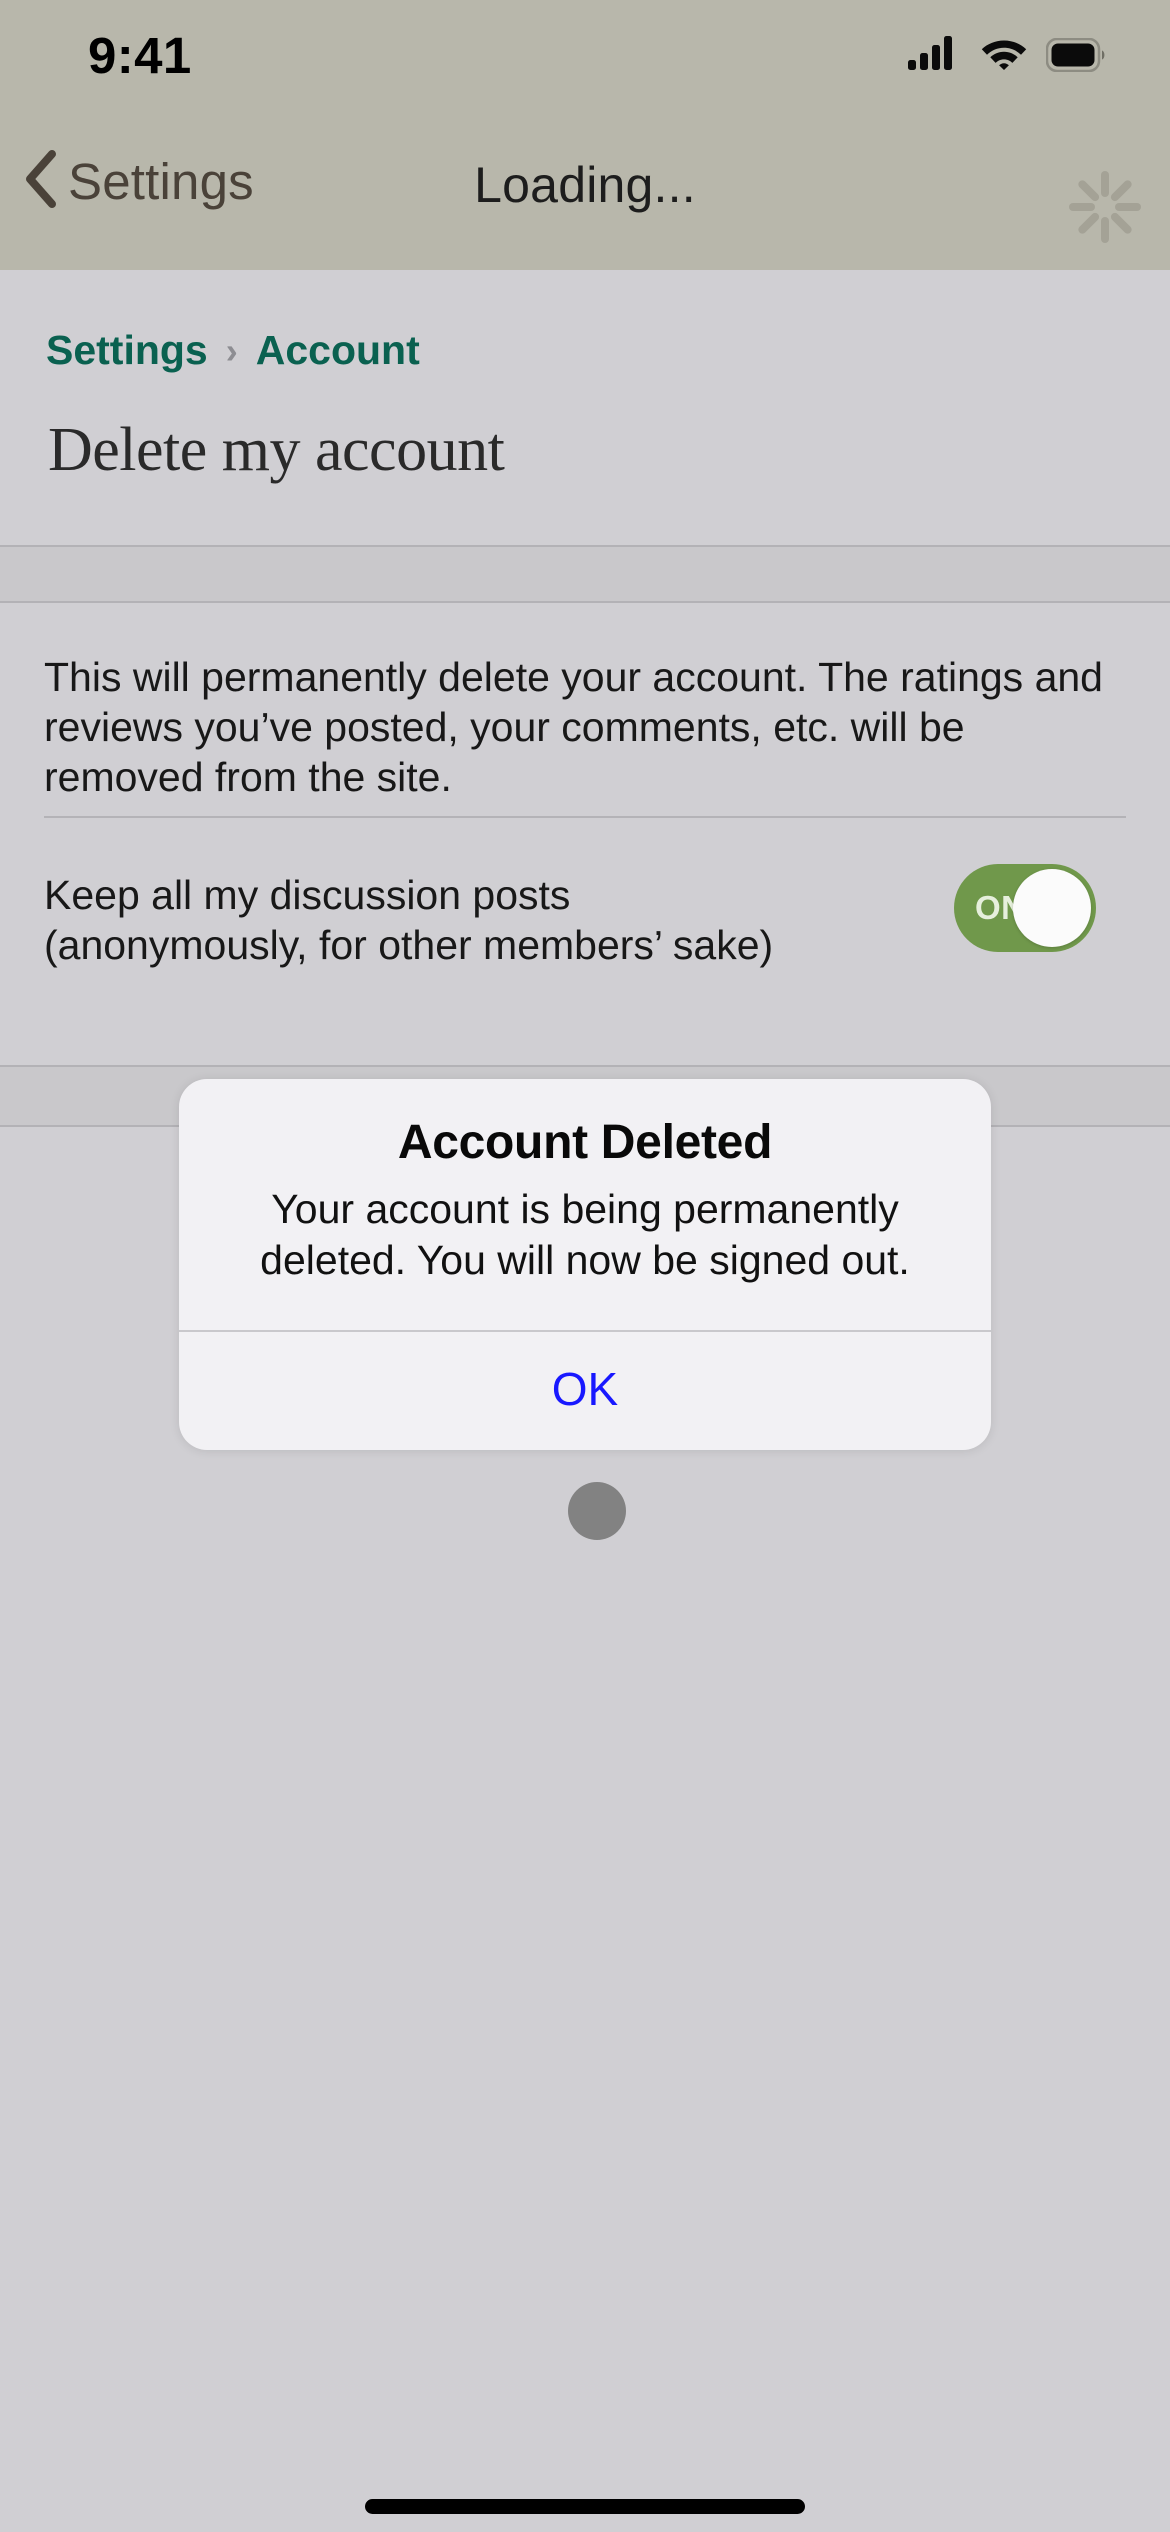 This screenshot has width=1170, height=2532. What do you see at coordinates (585, 1142) in the screenshot?
I see `alert-title: Account Deleted` at bounding box center [585, 1142].